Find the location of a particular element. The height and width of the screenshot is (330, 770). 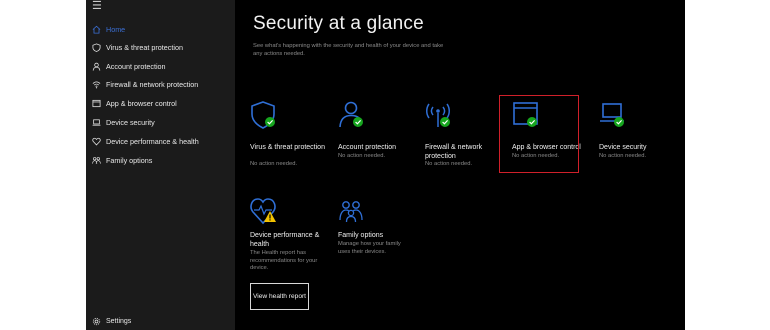

sidebar-item-virus-threat: Virus & threat protection is located at coordinates (160, 47).